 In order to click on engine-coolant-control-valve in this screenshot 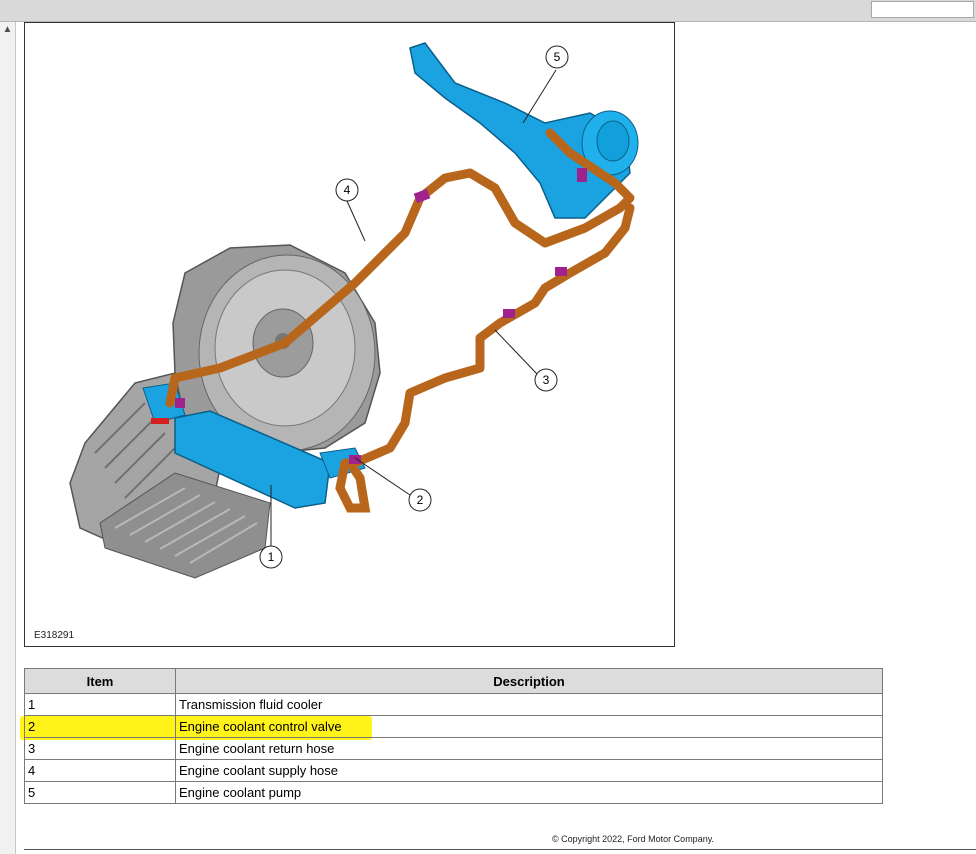, I will do `click(353, 485)`.